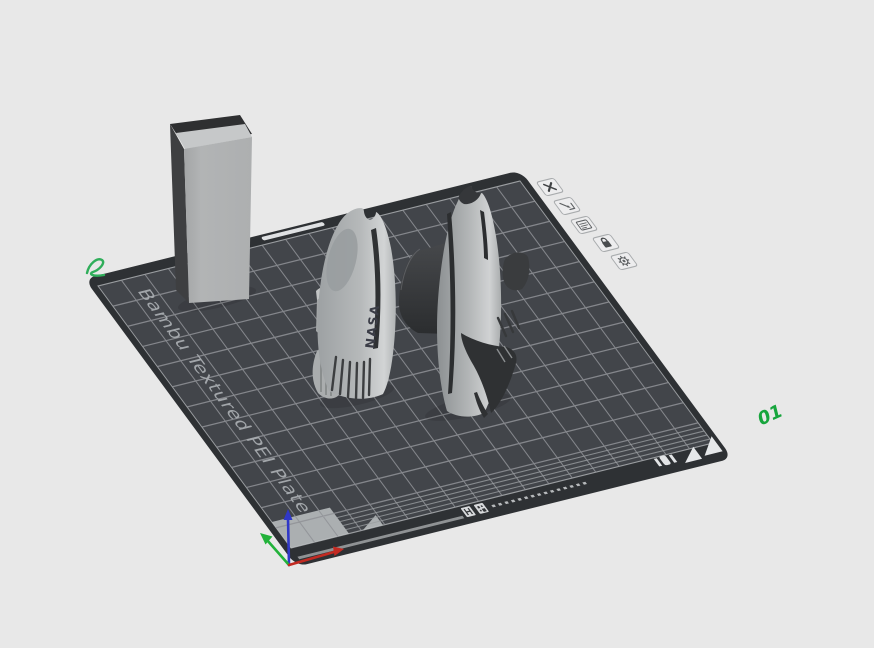 The width and height of the screenshot is (874, 648). I want to click on model-rectangular-block, so click(211, 209).